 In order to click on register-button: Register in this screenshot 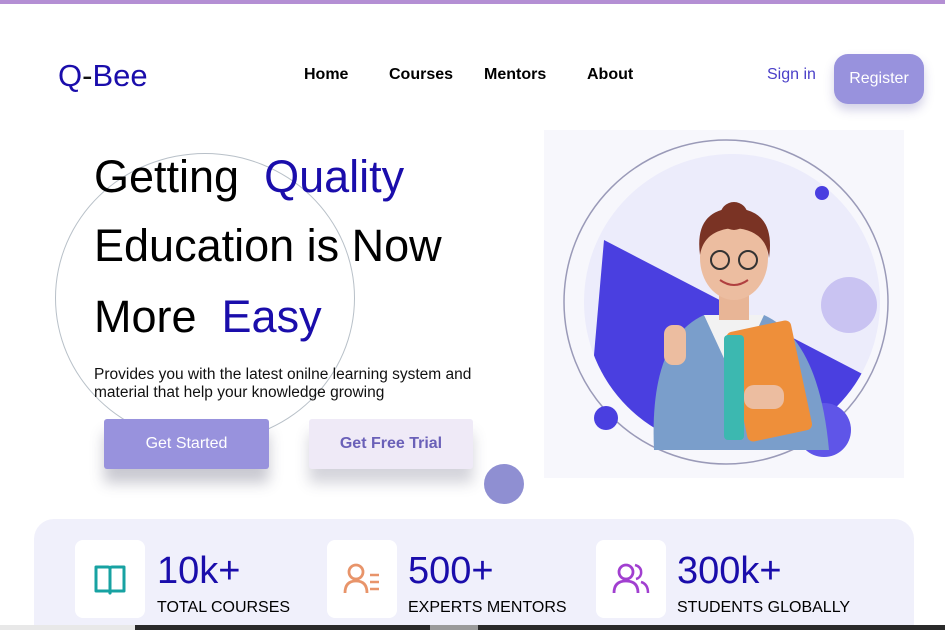, I will do `click(879, 79)`.